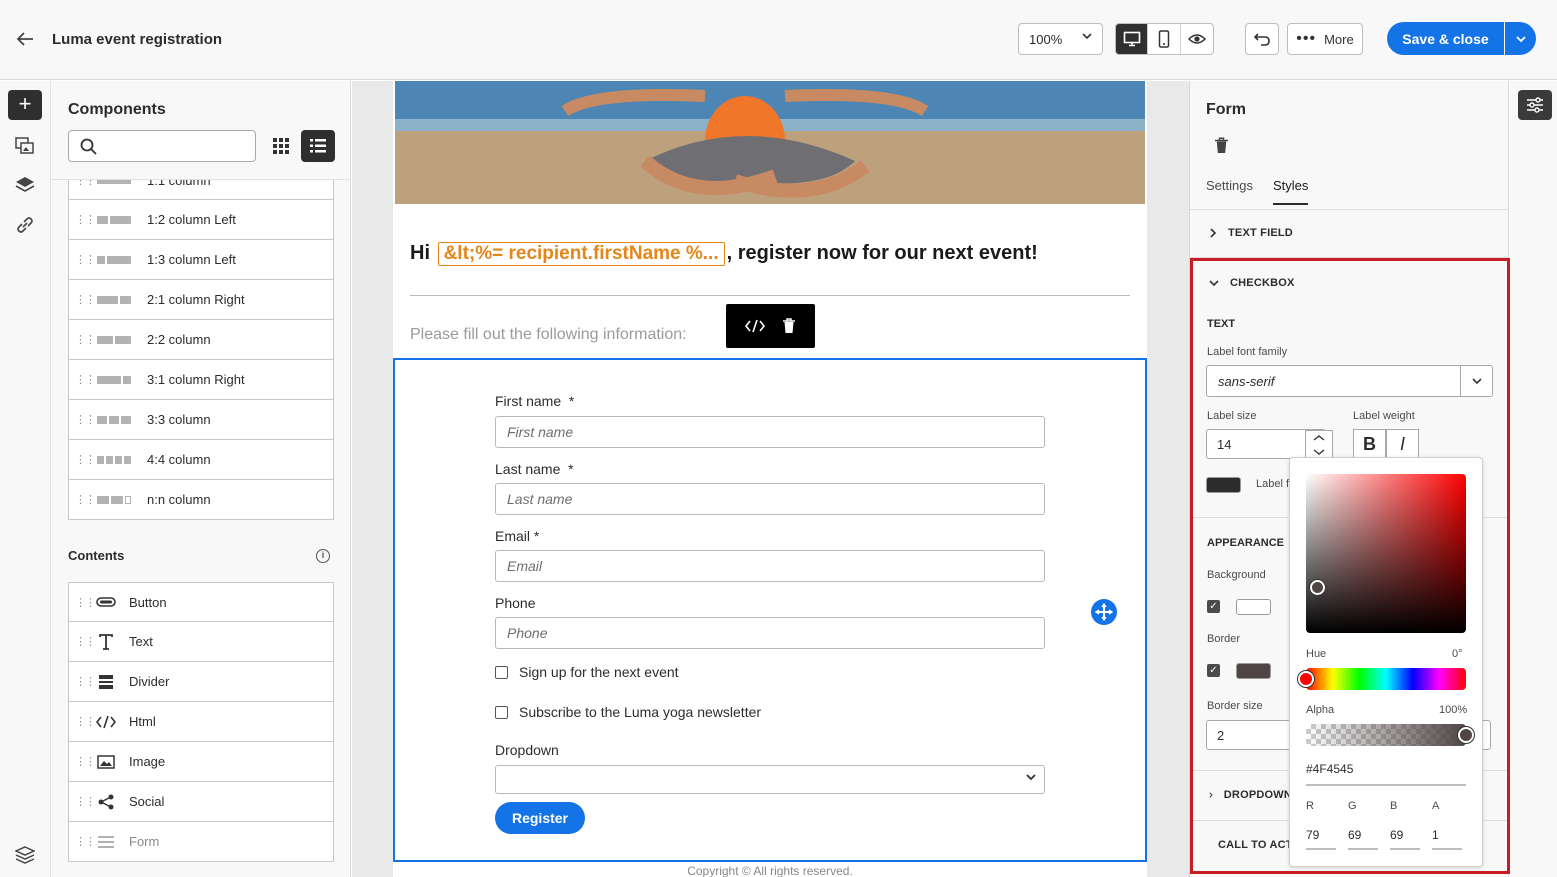 Image resolution: width=1557 pixels, height=877 pixels. Describe the element at coordinates (1402, 444) in the screenshot. I see `italic-button: I` at that location.